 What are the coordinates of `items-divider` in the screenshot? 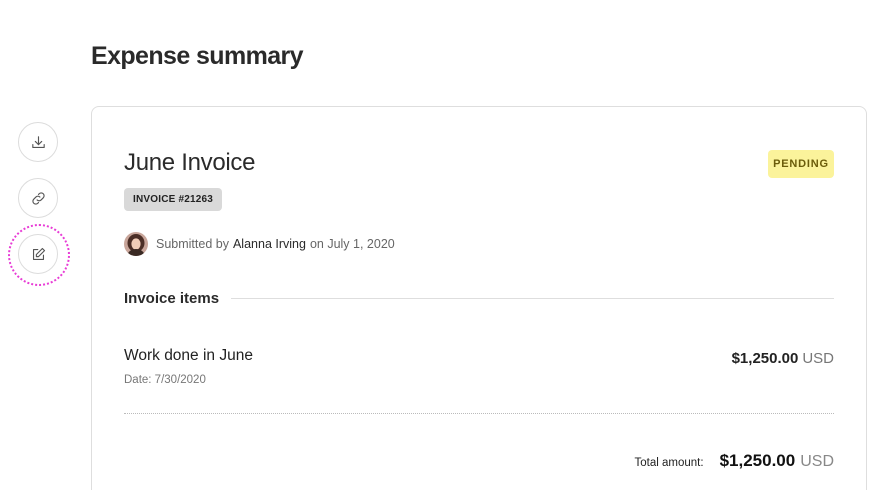 It's located at (479, 413).